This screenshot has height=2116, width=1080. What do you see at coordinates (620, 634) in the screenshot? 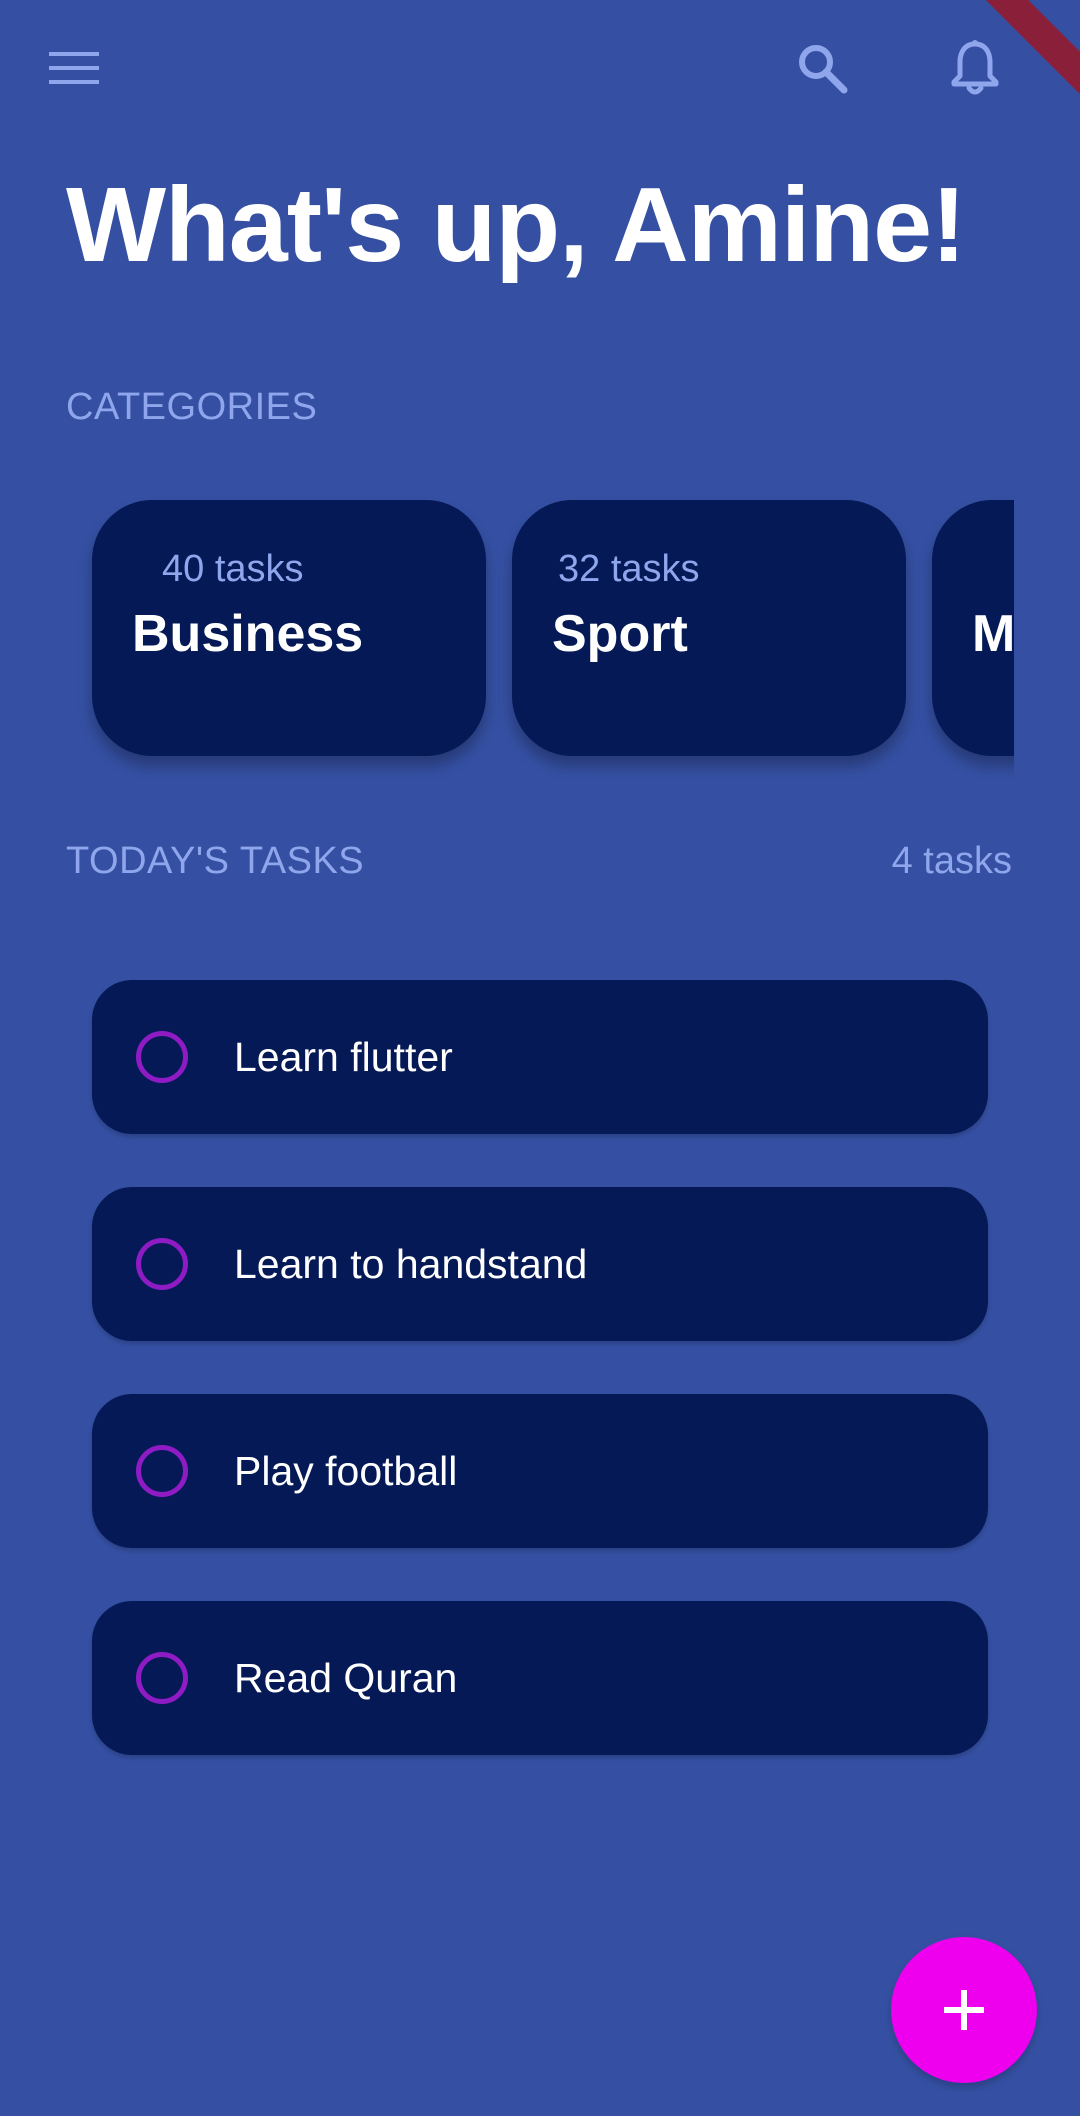
I see `category-name: Sport` at bounding box center [620, 634].